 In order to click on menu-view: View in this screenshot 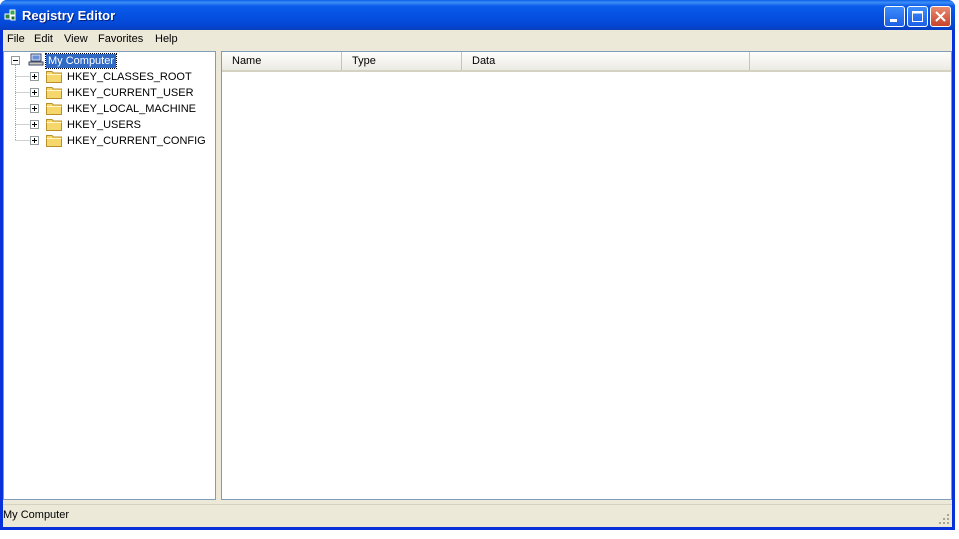, I will do `click(76, 39)`.